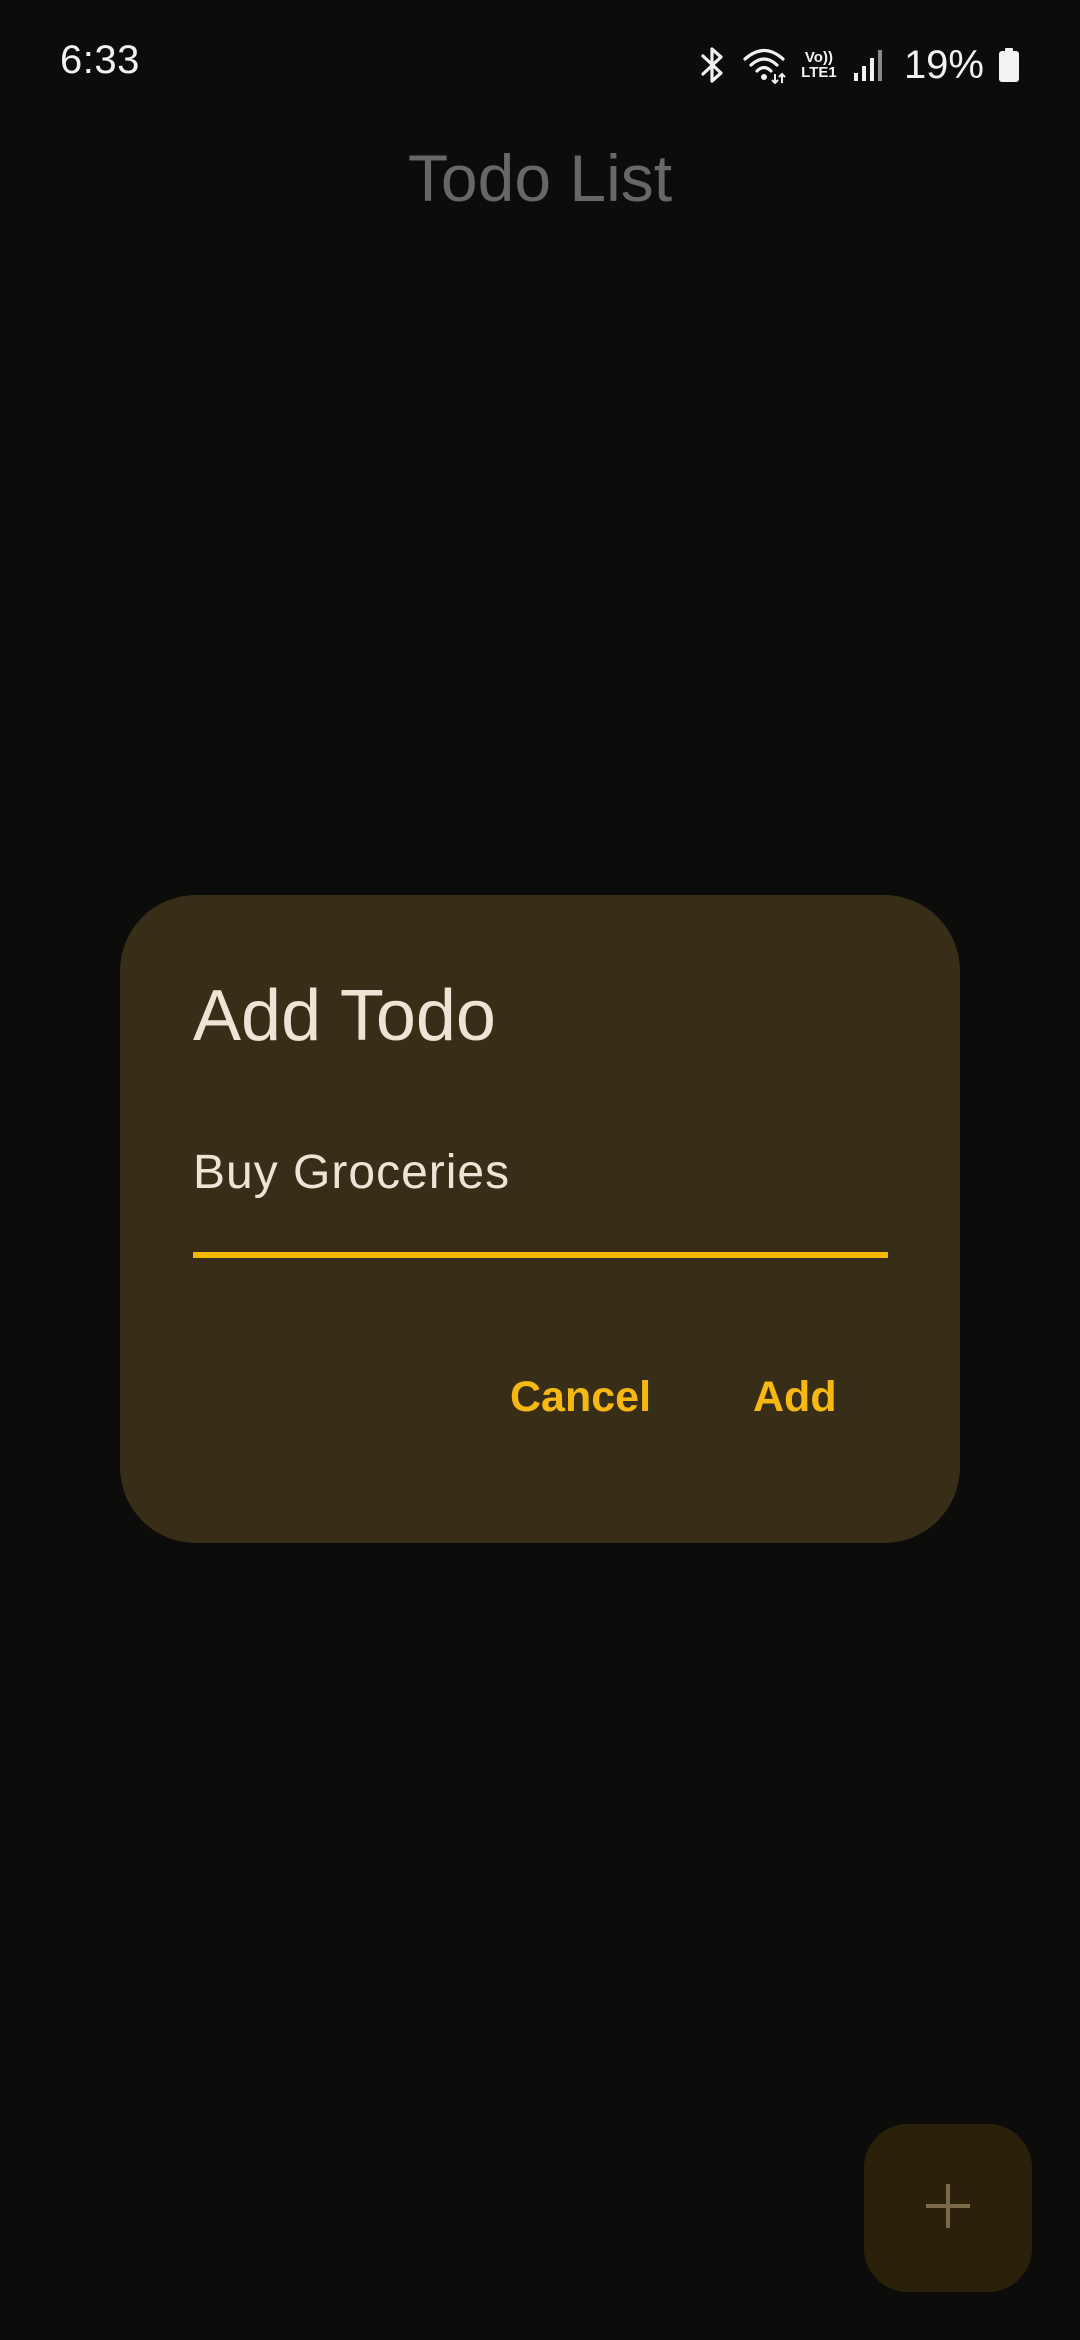  What do you see at coordinates (795, 1397) in the screenshot?
I see `add-button: Add` at bounding box center [795, 1397].